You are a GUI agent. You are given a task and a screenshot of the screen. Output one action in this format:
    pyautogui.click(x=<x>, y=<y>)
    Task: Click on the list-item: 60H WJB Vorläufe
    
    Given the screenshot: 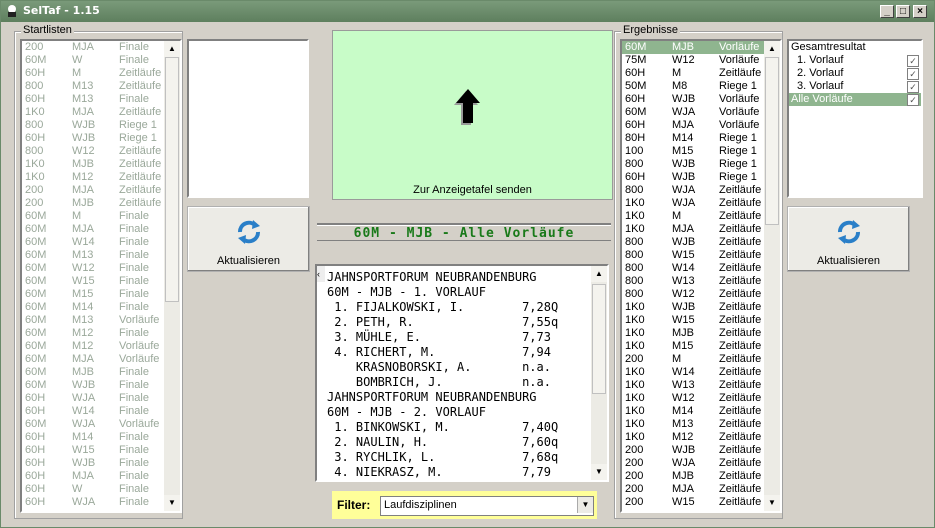 What is the action you would take?
    pyautogui.click(x=701, y=99)
    